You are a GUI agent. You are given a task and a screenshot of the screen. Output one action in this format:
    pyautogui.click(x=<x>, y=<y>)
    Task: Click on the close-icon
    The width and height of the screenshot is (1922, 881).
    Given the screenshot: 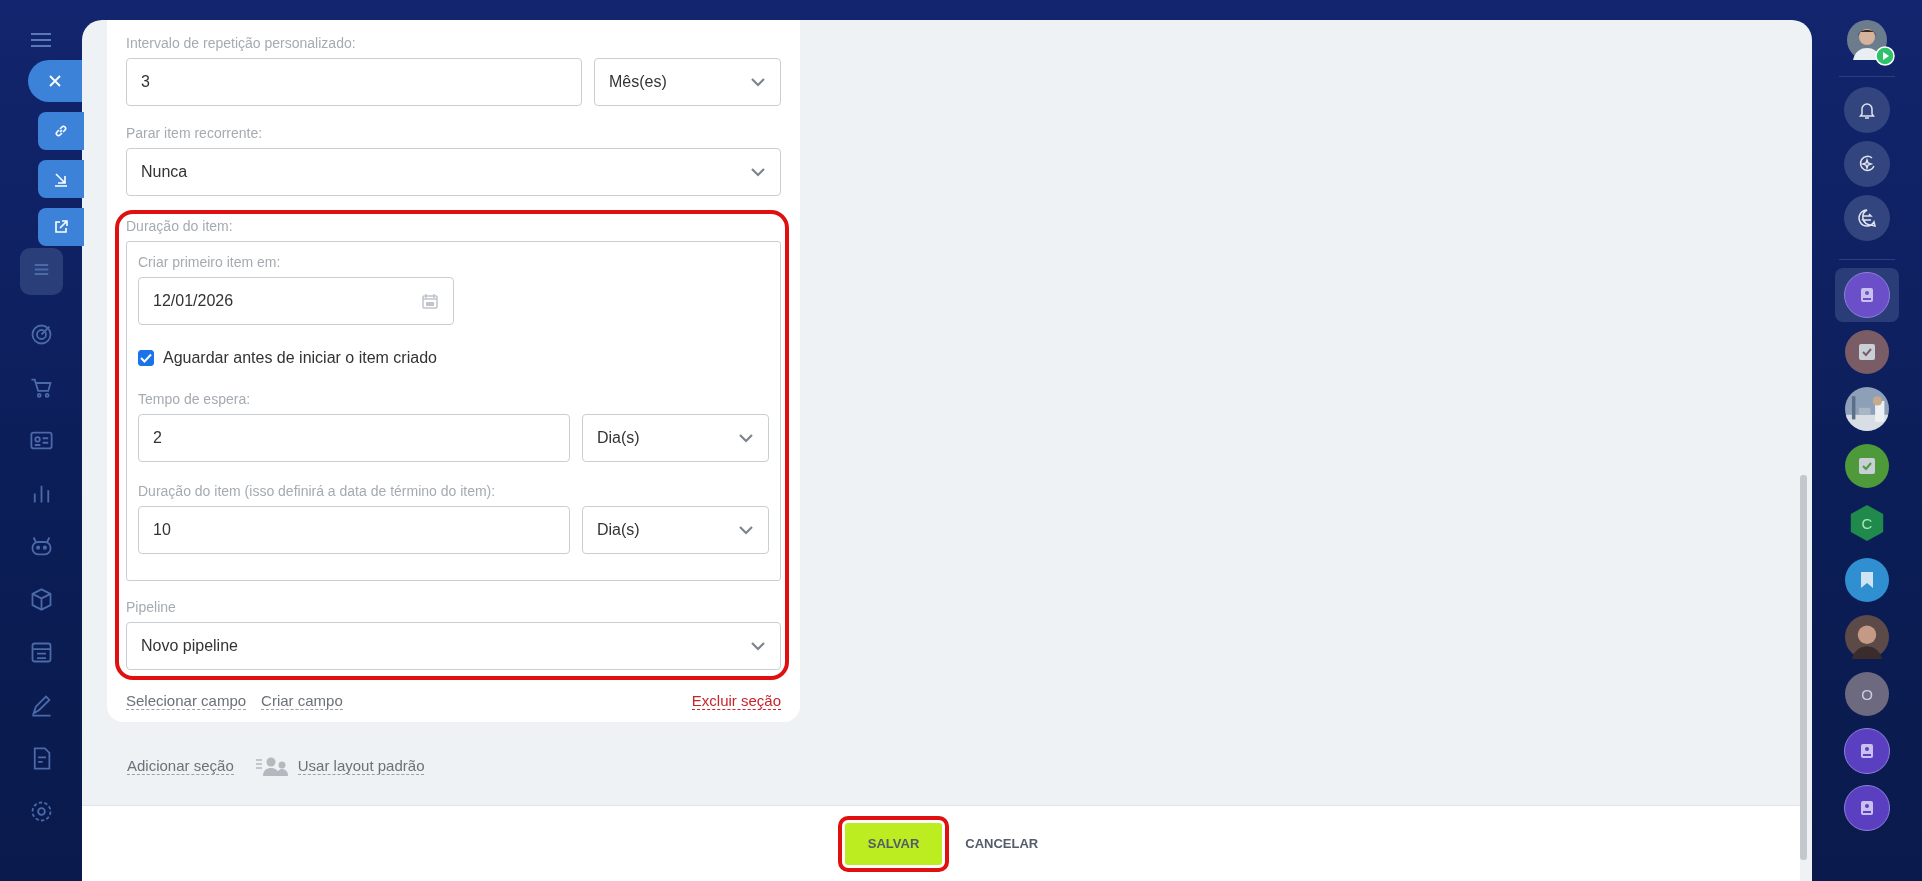 What is the action you would take?
    pyautogui.click(x=55, y=81)
    